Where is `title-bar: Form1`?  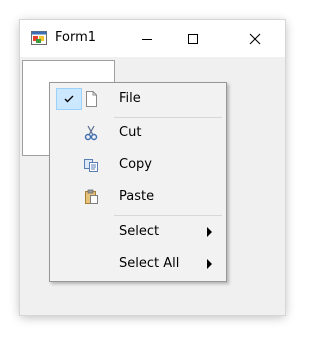
title-bar: Form1 is located at coordinates (152, 38).